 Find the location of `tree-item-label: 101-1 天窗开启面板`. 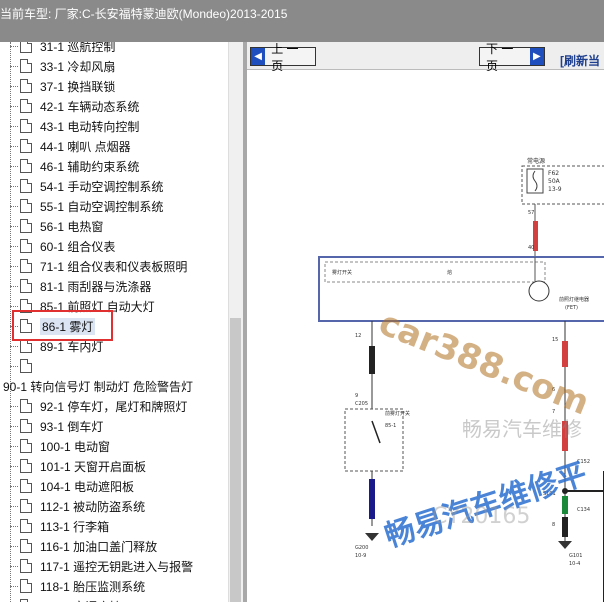

tree-item-label: 101-1 天窗开启面板 is located at coordinates (93, 466).